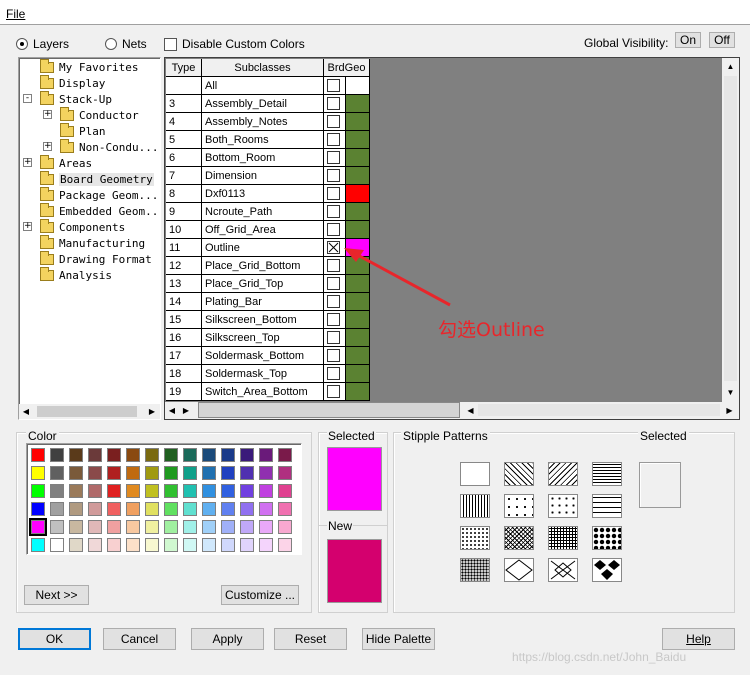 Image resolution: width=750 pixels, height=675 pixels. Describe the element at coordinates (475, 570) in the screenshot. I see `stipple-pattern-speckle-icon` at that location.